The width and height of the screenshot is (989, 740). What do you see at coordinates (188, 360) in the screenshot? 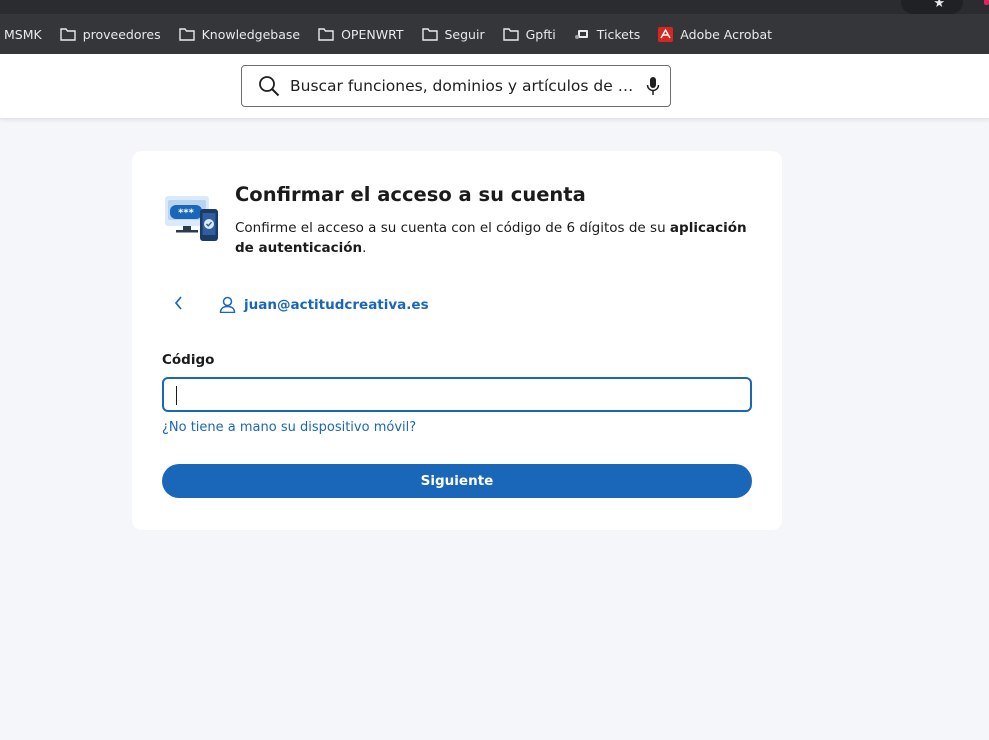
I see `code-label: Código` at bounding box center [188, 360].